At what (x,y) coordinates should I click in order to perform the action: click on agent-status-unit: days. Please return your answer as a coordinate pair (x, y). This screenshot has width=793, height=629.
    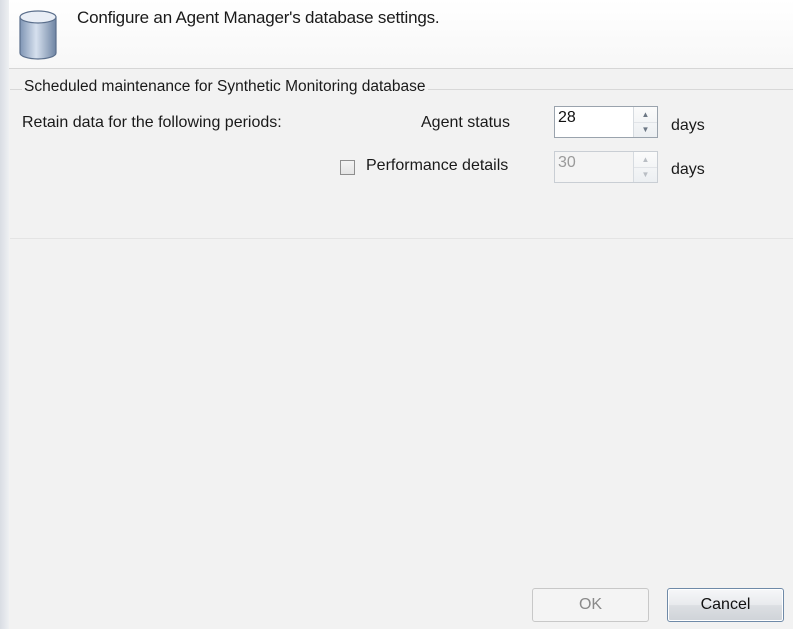
    Looking at the image, I should click on (688, 125).